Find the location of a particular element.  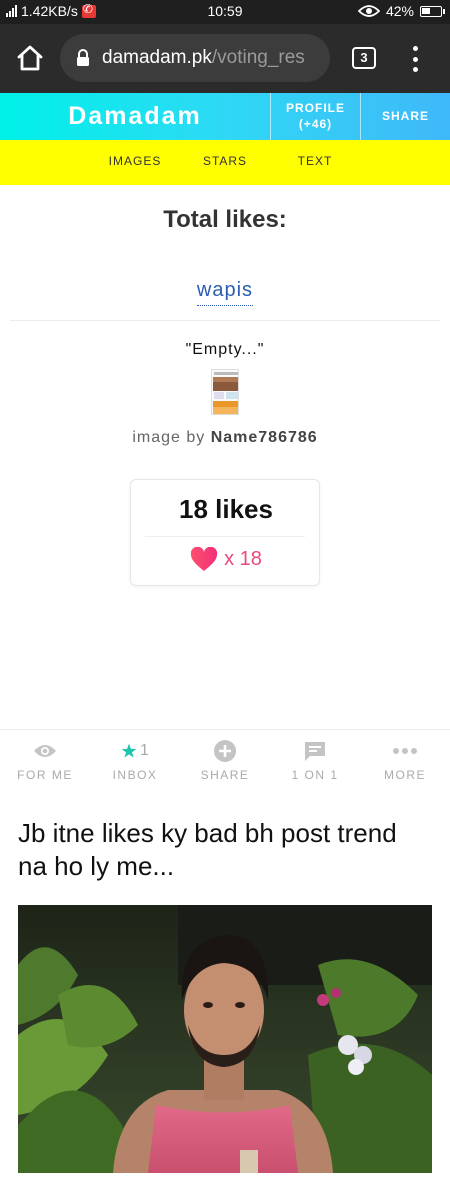

inbox-count: 1 is located at coordinates (144, 750).